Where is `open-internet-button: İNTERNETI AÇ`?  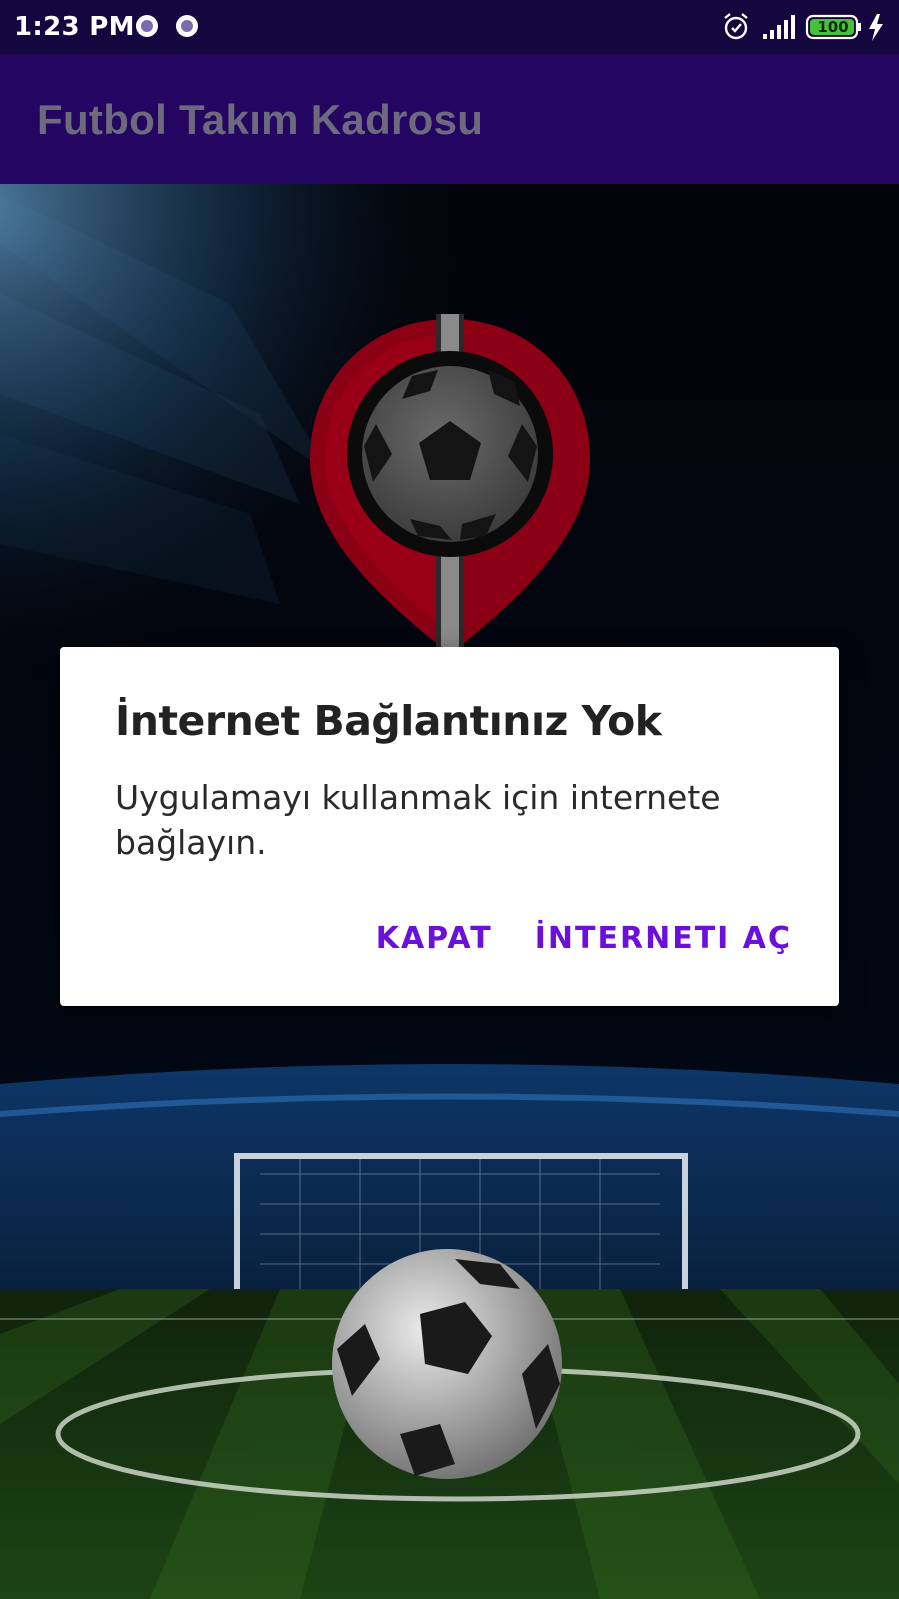
open-internet-button: İNTERNETI AÇ is located at coordinates (663, 938).